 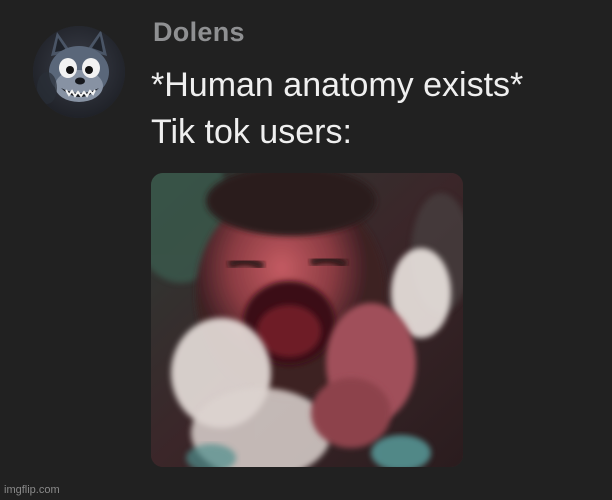 I want to click on message-text: *Human anatomy exists* Tik tok users:, so click(x=337, y=109).